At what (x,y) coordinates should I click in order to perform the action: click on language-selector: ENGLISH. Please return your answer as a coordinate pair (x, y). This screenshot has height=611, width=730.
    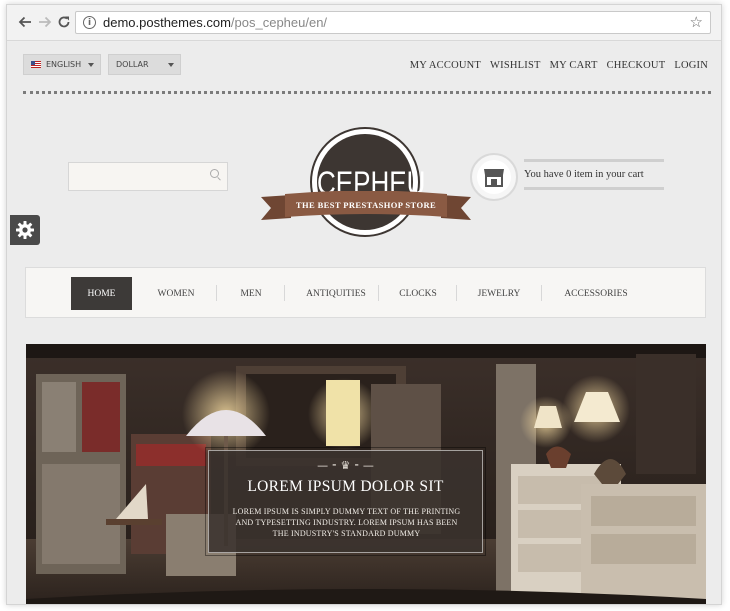
    Looking at the image, I should click on (62, 64).